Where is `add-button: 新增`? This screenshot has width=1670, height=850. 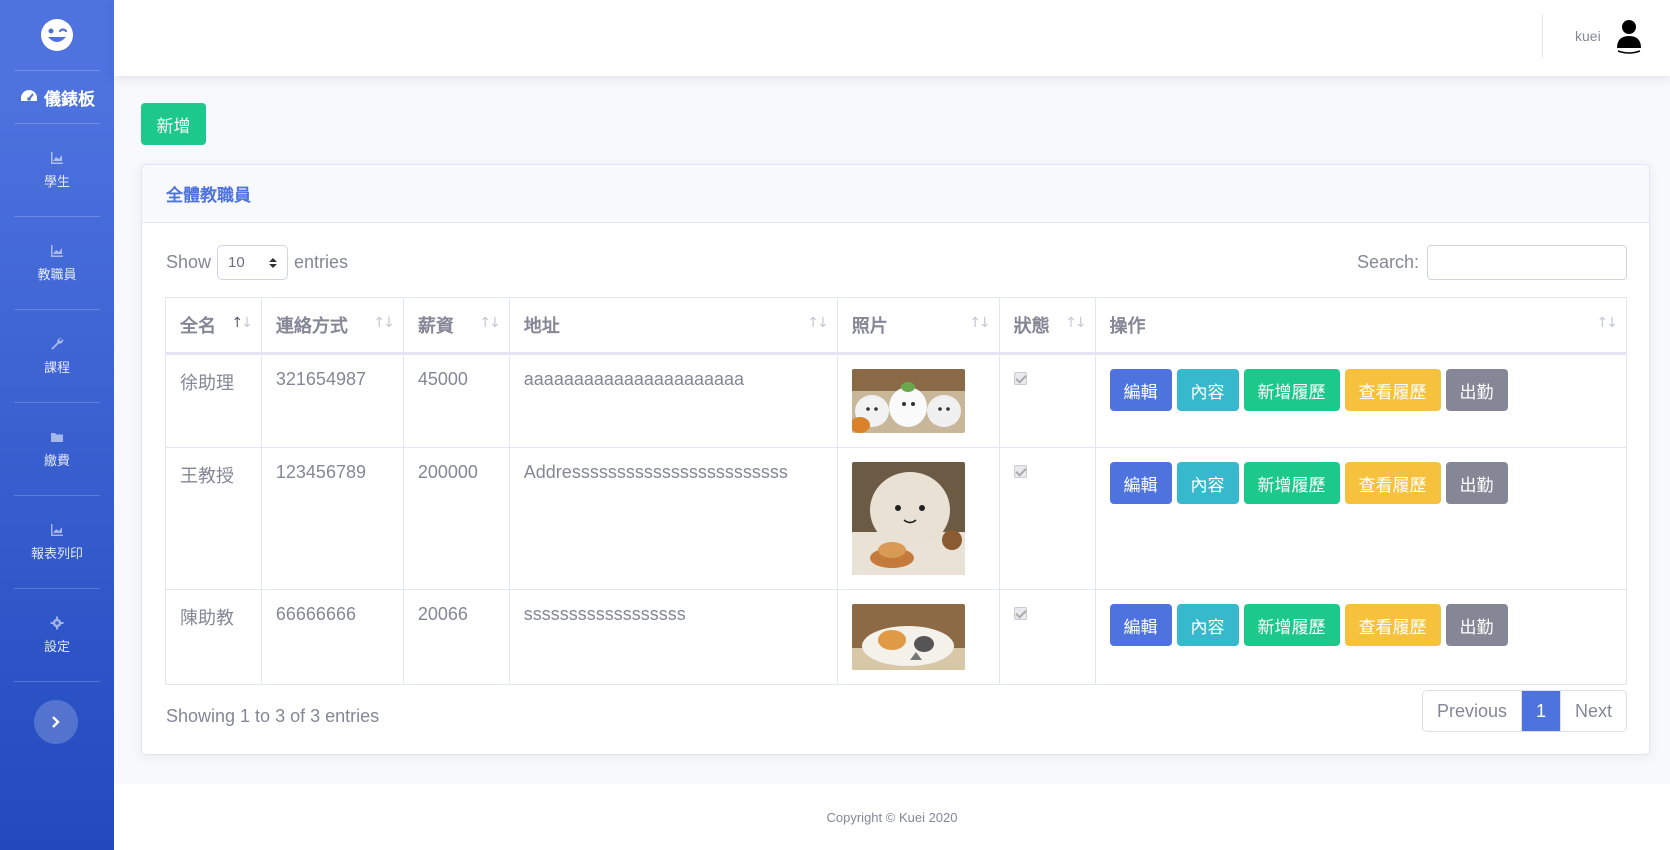
add-button: 新增 is located at coordinates (173, 124).